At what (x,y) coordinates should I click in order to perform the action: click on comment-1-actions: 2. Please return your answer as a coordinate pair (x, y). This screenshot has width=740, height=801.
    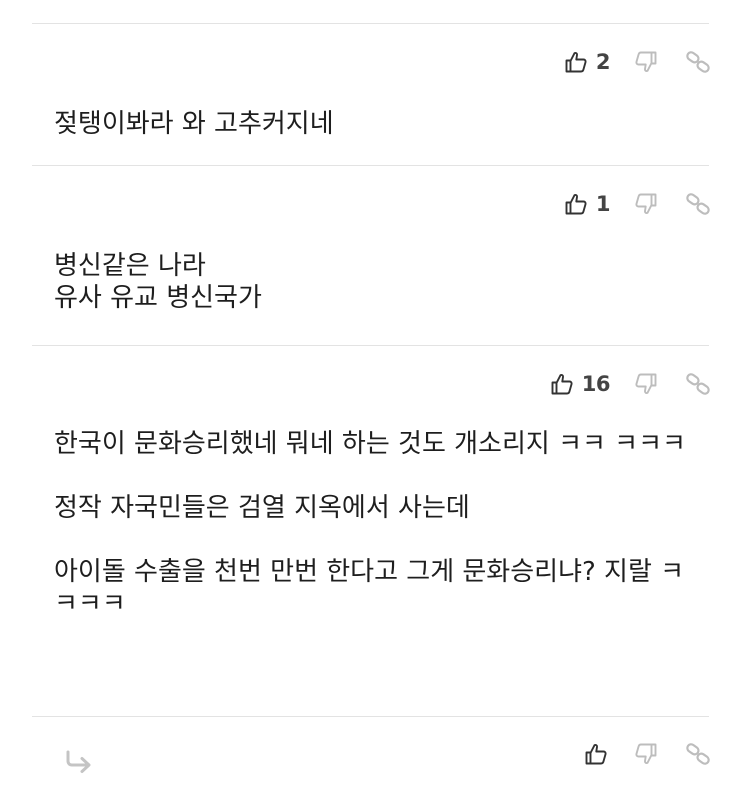
    Looking at the image, I should click on (652, 62).